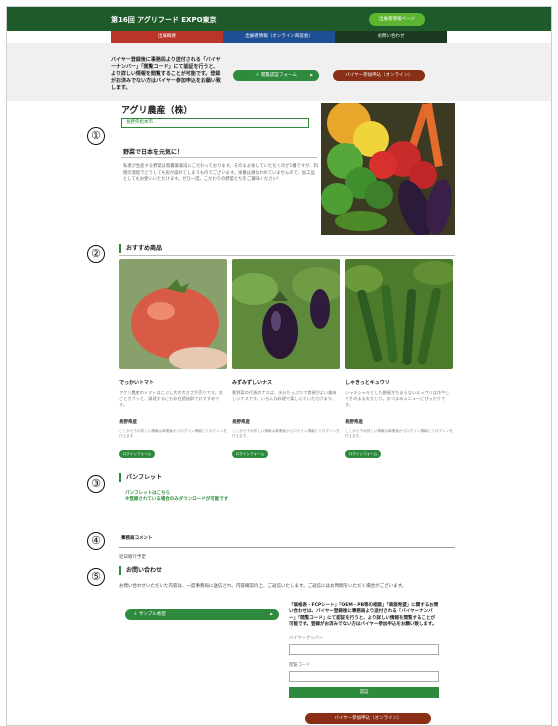  What do you see at coordinates (137, 383) in the screenshot?
I see `product-name: でっかいトマト` at bounding box center [137, 383].